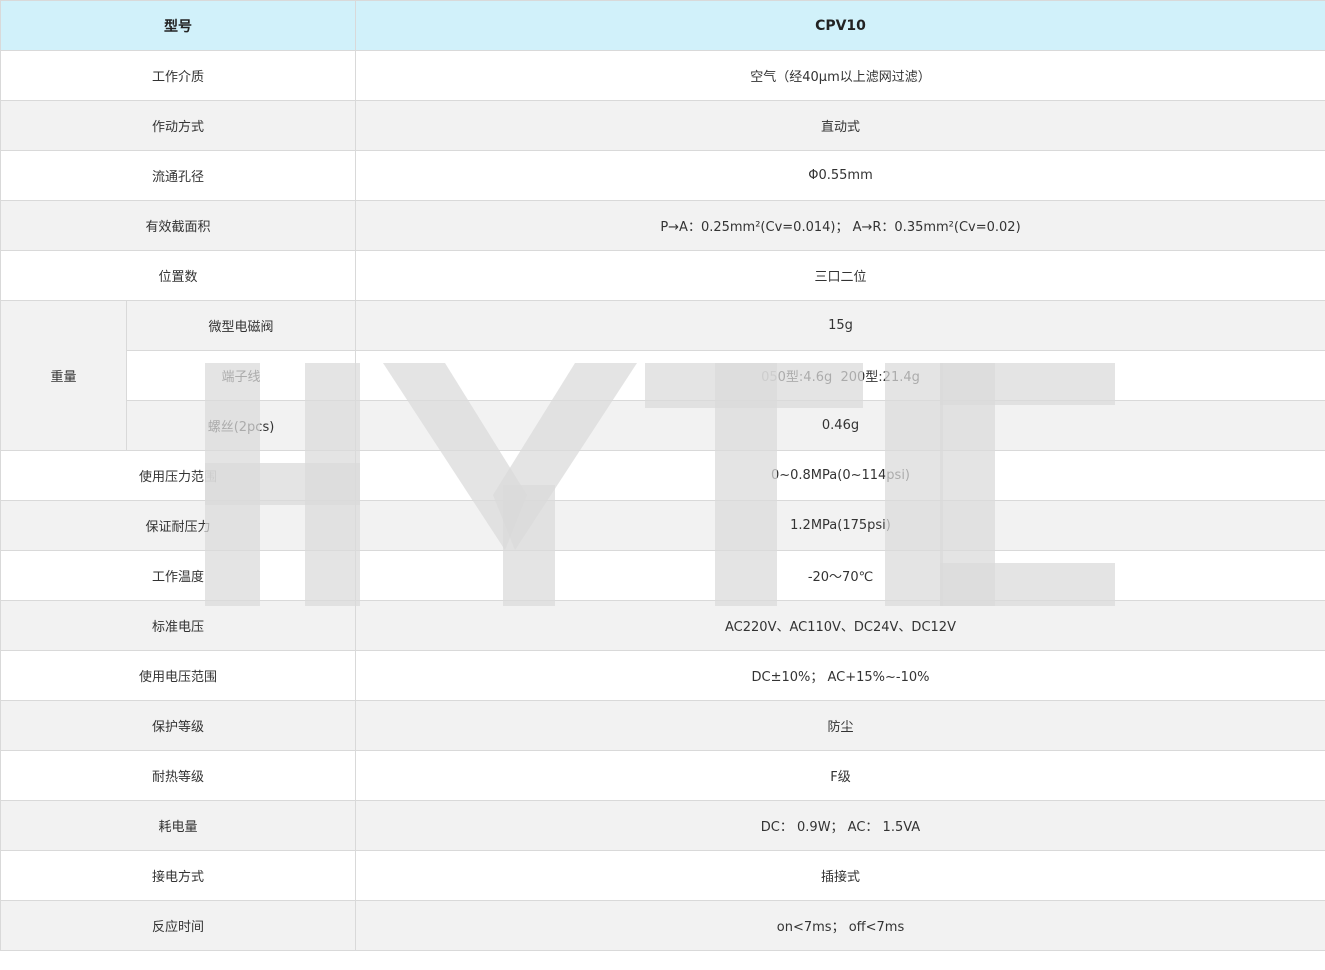  I want to click on row-label: 有效截面积, so click(178, 225).